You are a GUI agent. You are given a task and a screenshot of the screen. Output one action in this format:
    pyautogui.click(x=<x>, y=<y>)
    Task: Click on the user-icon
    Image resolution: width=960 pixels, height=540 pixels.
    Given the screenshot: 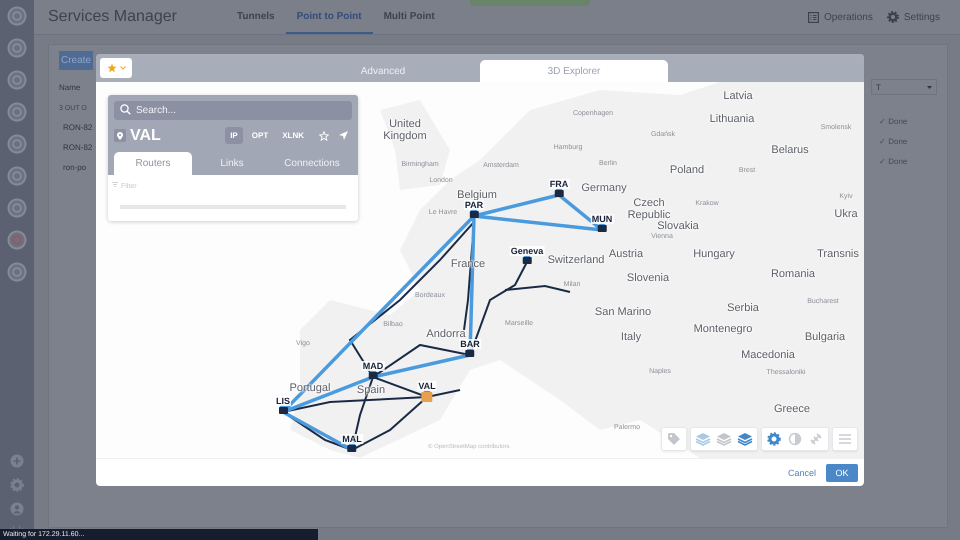 What is the action you would take?
    pyautogui.click(x=17, y=509)
    